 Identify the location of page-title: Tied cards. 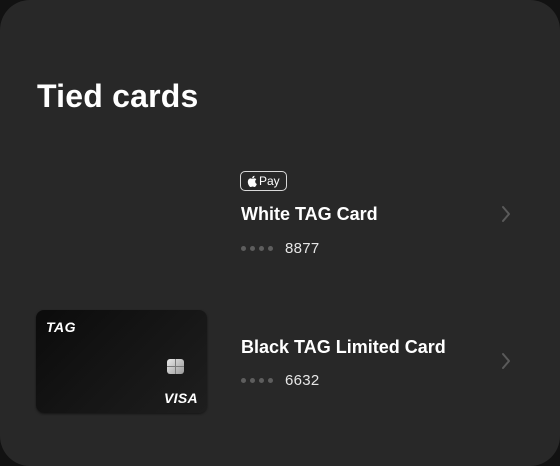
(118, 96).